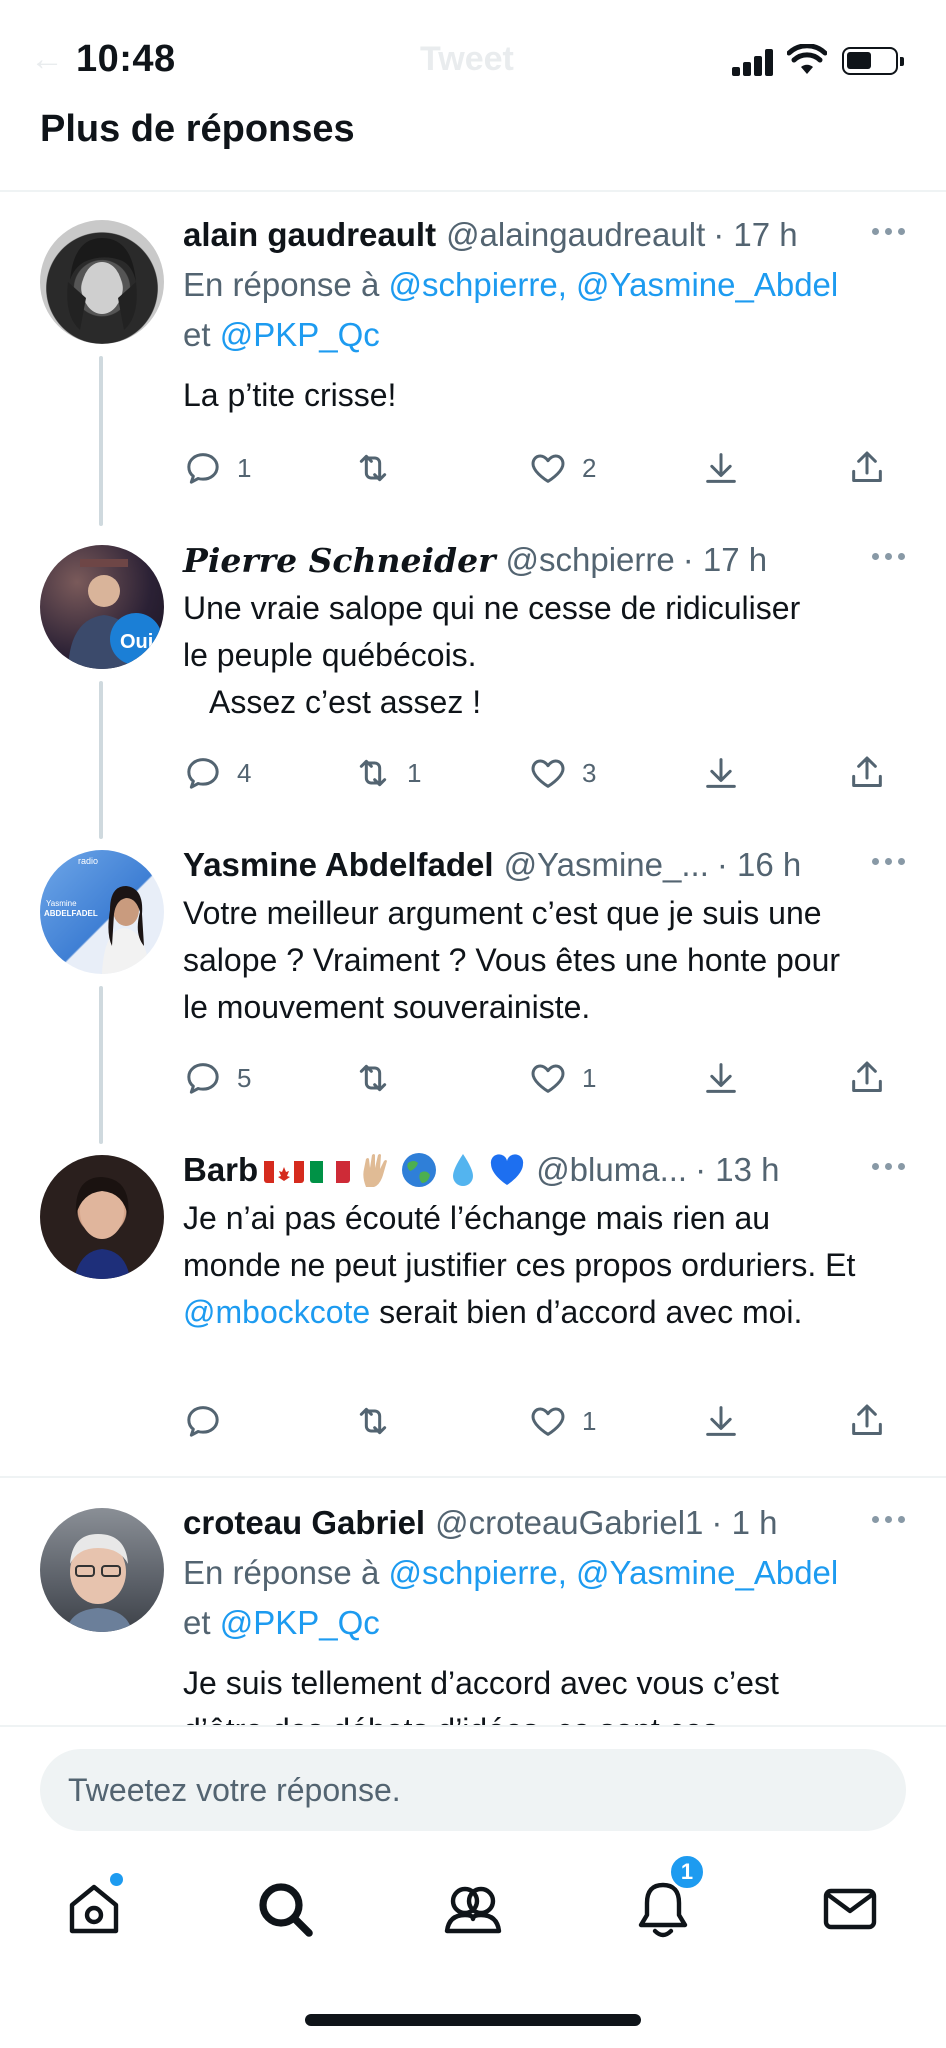 Image resolution: width=946 pixels, height=2048 pixels. I want to click on tweet-actions: 1, so click(538, 1421).